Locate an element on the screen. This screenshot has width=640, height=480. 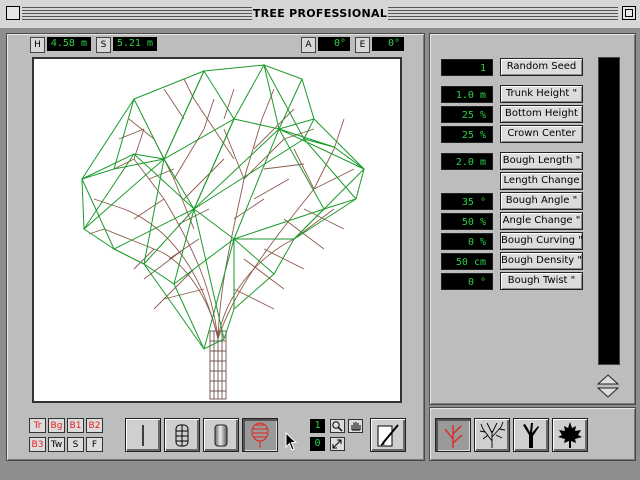
mouse-cursor-icon is located at coordinates (292, 441).